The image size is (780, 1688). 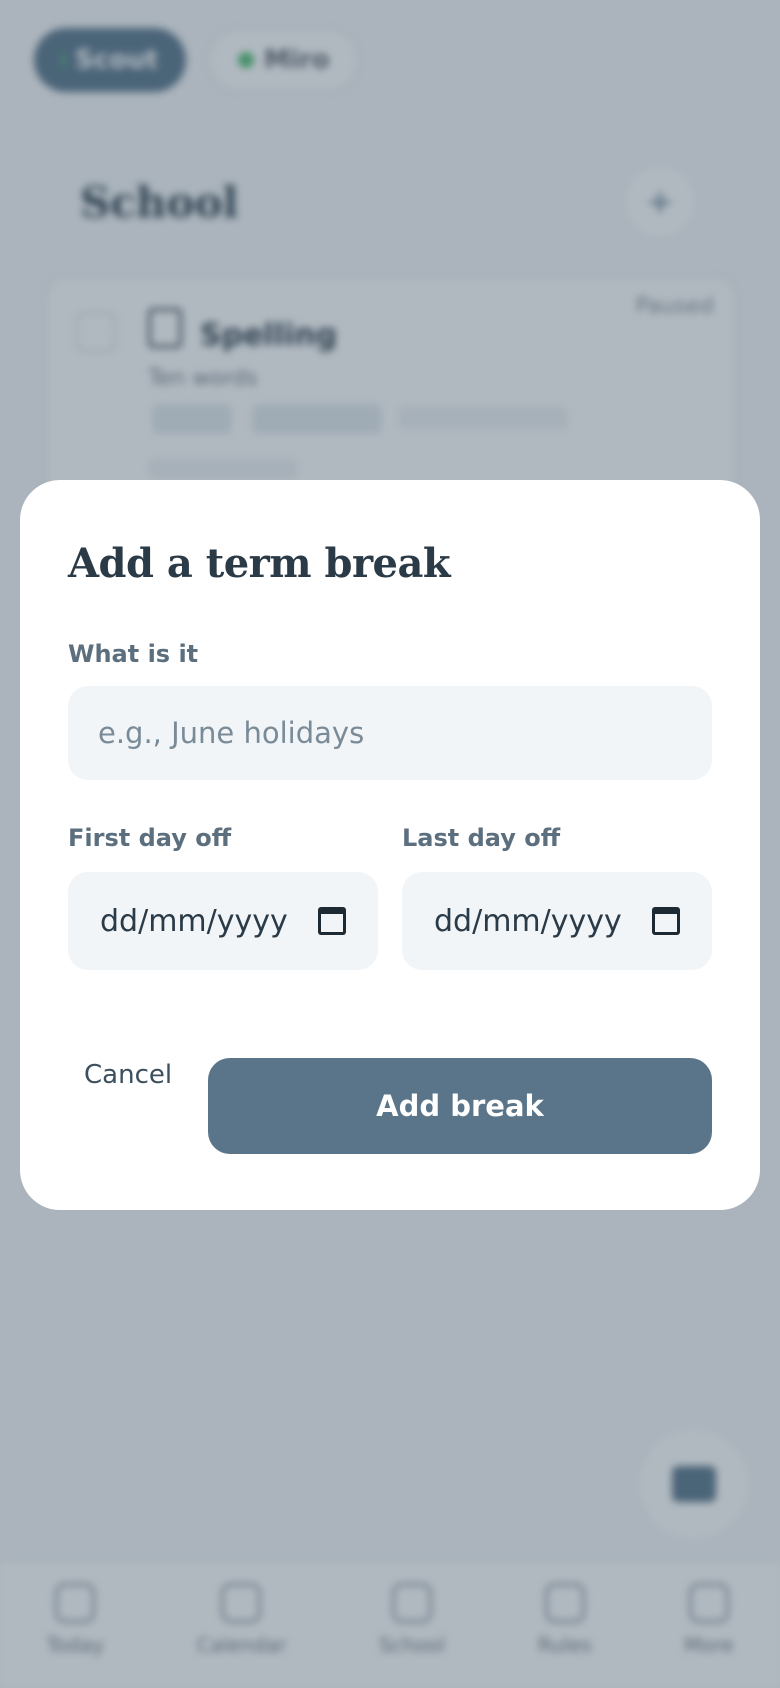 What do you see at coordinates (259, 563) in the screenshot?
I see `dialog-title: Add a term break` at bounding box center [259, 563].